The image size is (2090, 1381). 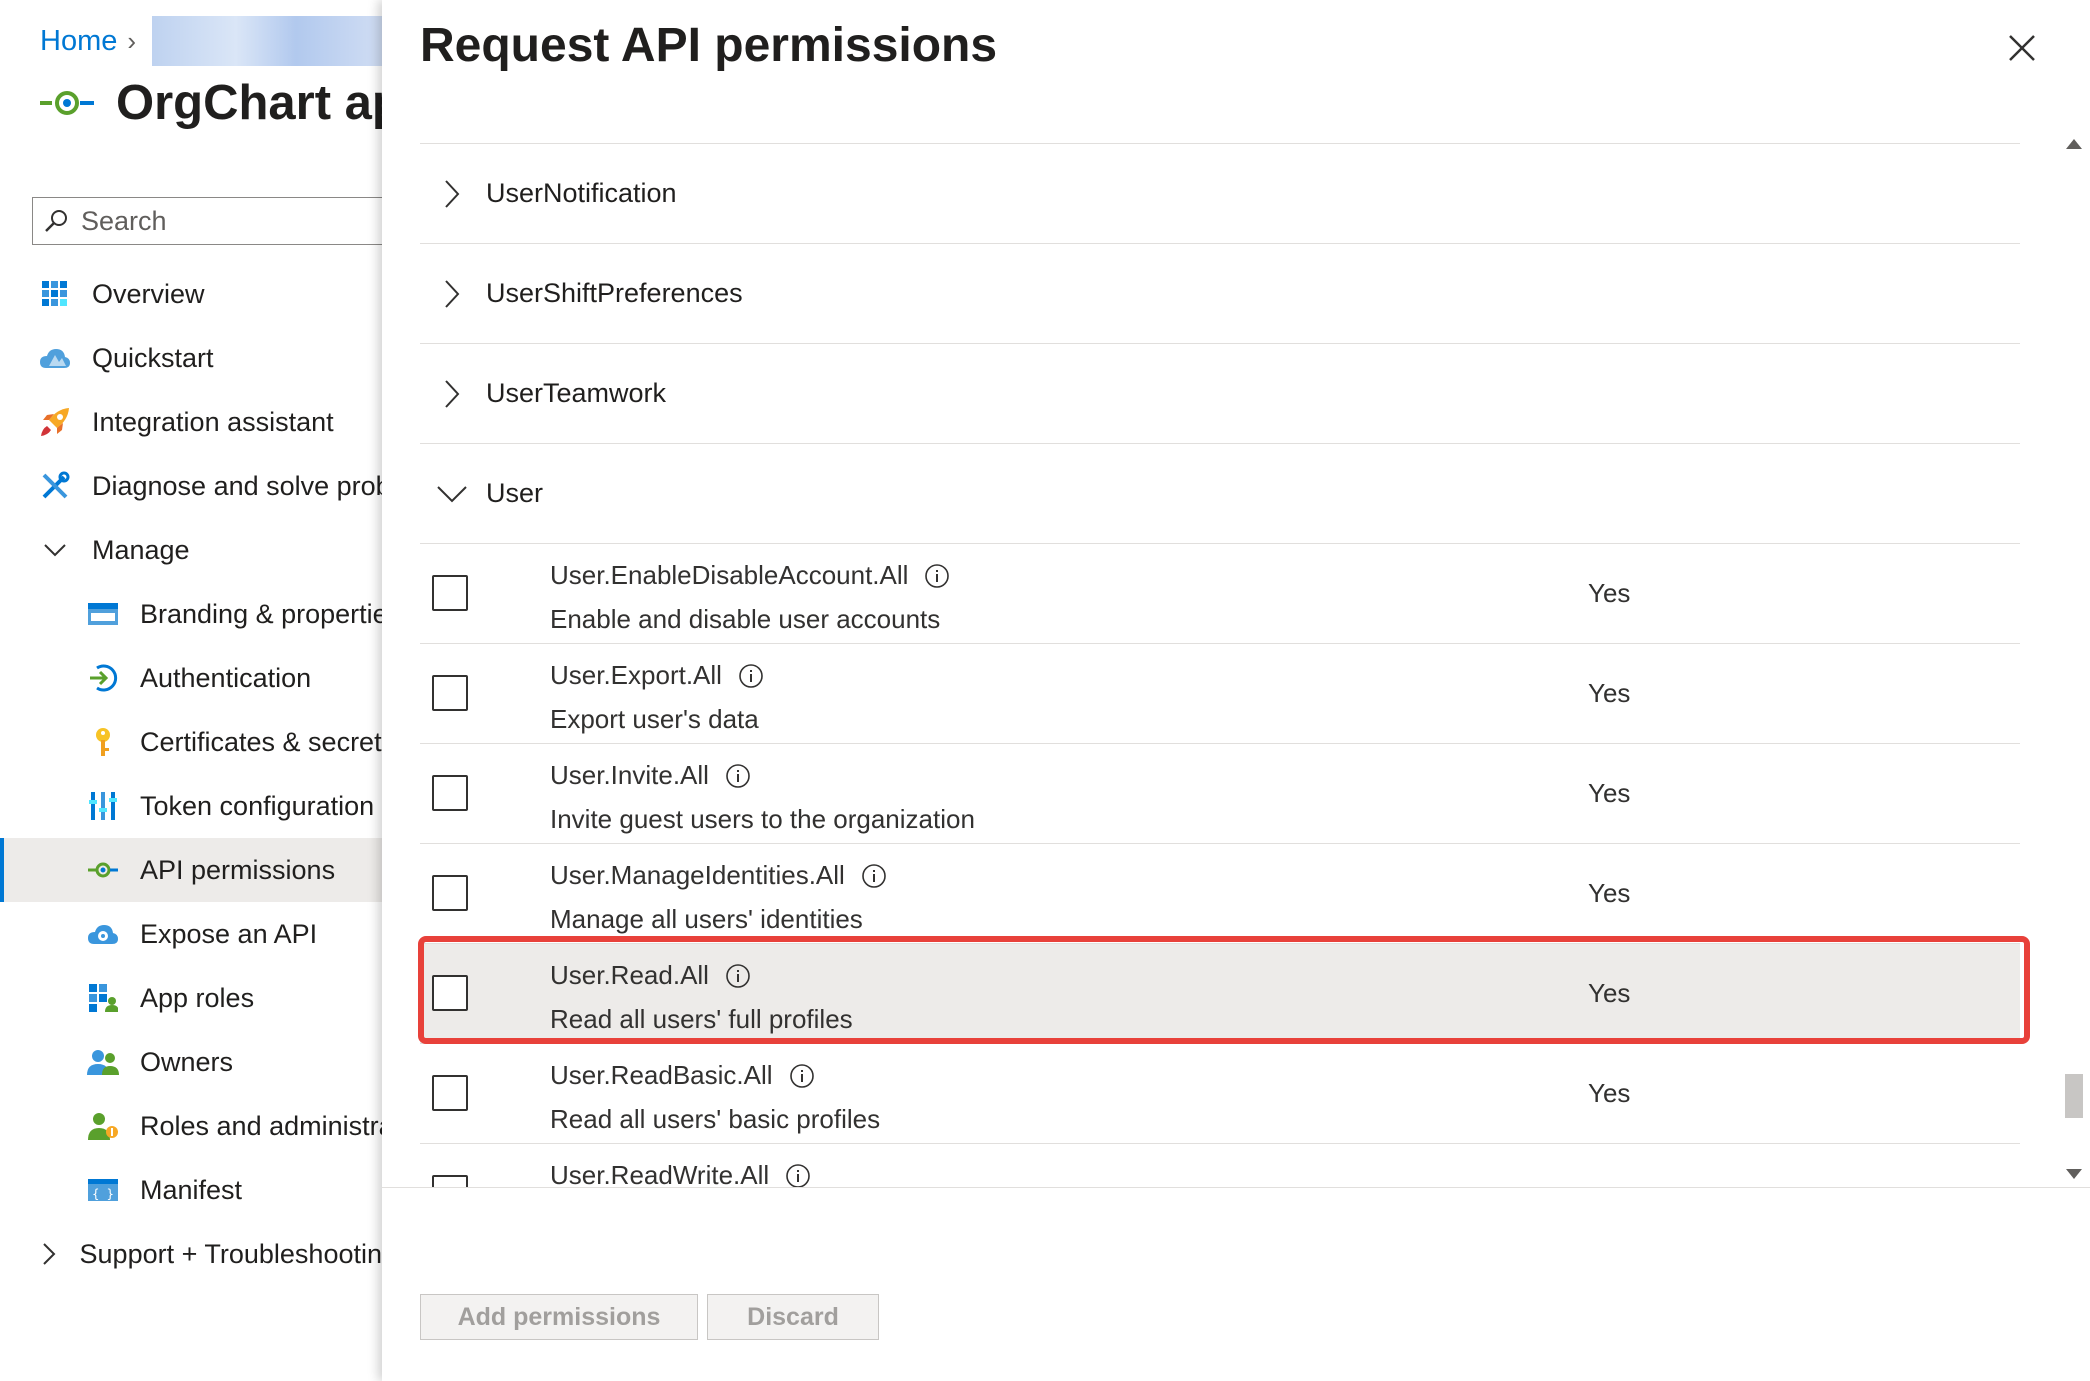 I want to click on group-label: UserNotification, so click(x=581, y=193).